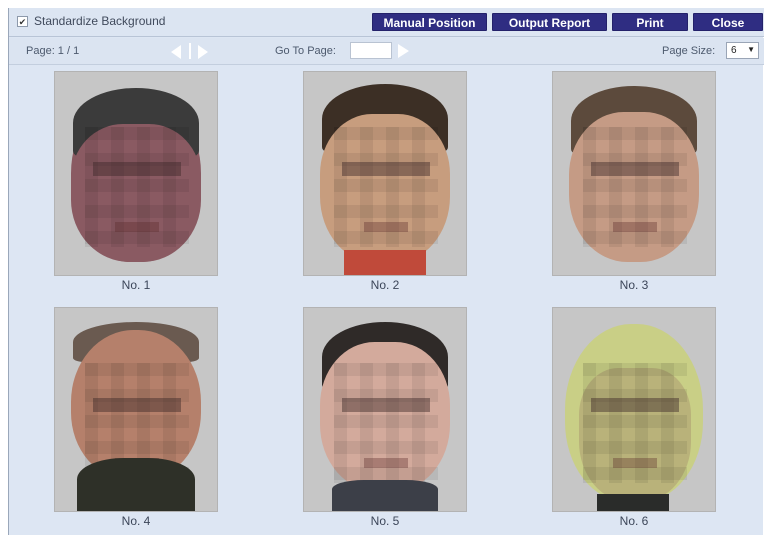  I want to click on page-indicator: Page: 1 / 1, so click(53, 51).